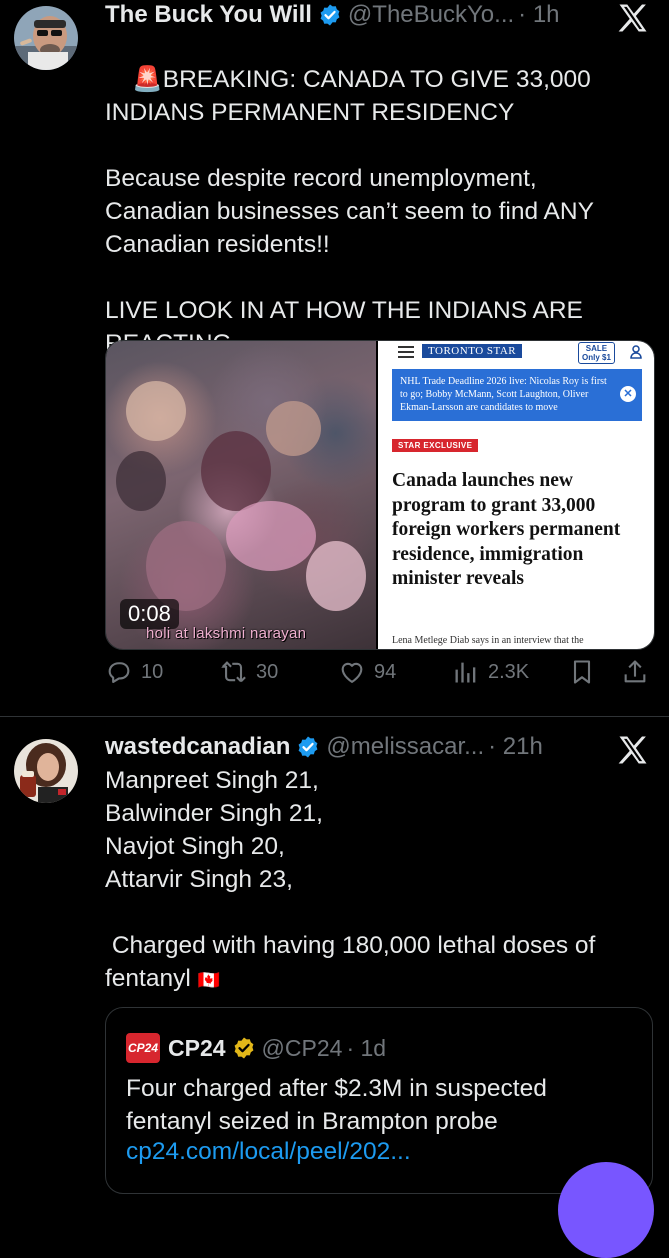  What do you see at coordinates (197, 1048) in the screenshot?
I see `quoted-author-name: CP24` at bounding box center [197, 1048].